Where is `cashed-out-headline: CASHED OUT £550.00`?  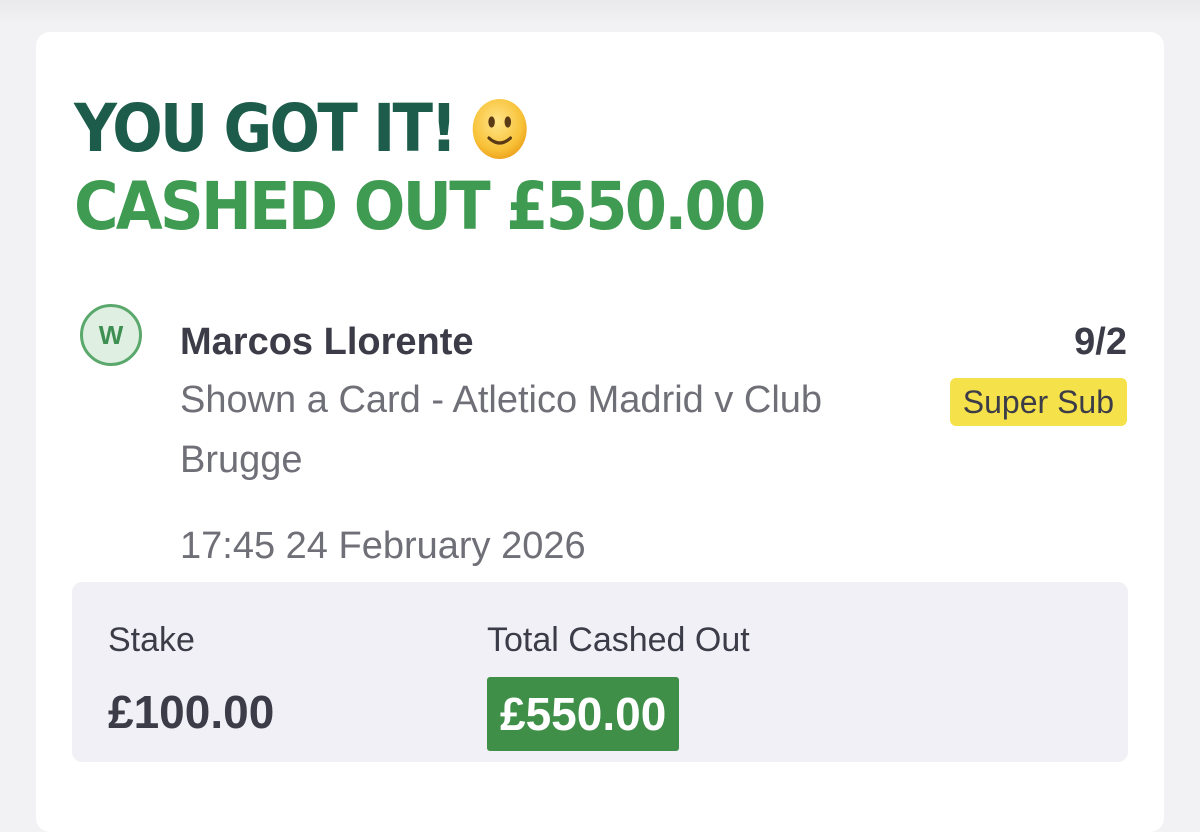
cashed-out-headline: CASHED OUT £550.00 is located at coordinates (420, 206).